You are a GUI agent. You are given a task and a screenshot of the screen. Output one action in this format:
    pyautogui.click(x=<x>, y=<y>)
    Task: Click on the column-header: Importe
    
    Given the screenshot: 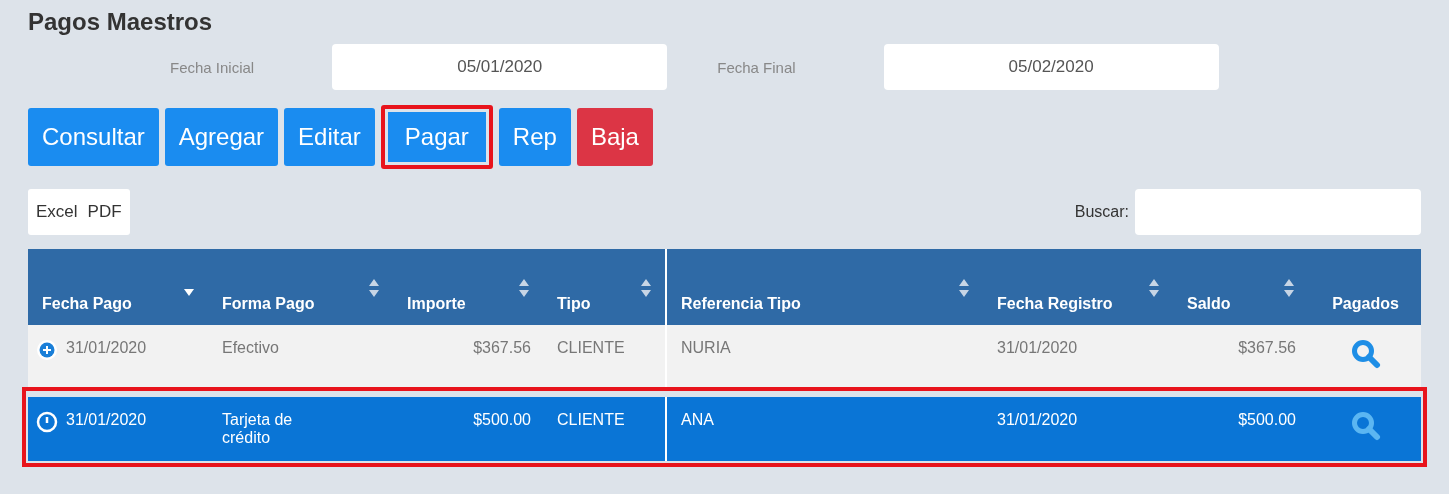 What is the action you would take?
    pyautogui.click(x=468, y=287)
    